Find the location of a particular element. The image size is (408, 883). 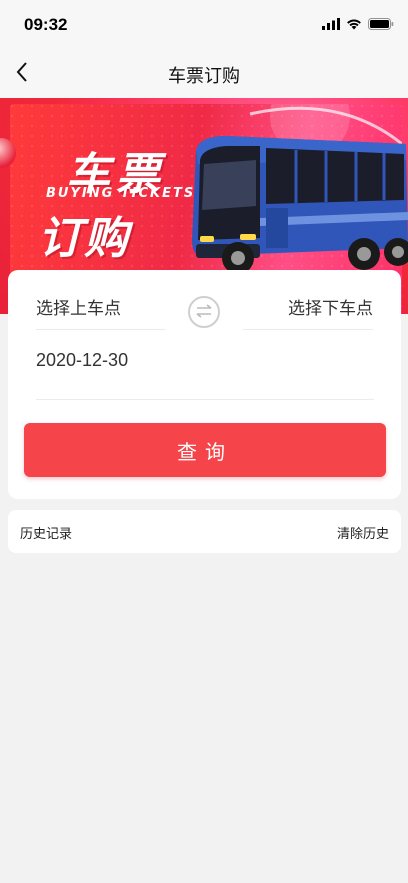

banner-title-line2: 订购 is located at coordinates (84, 238).